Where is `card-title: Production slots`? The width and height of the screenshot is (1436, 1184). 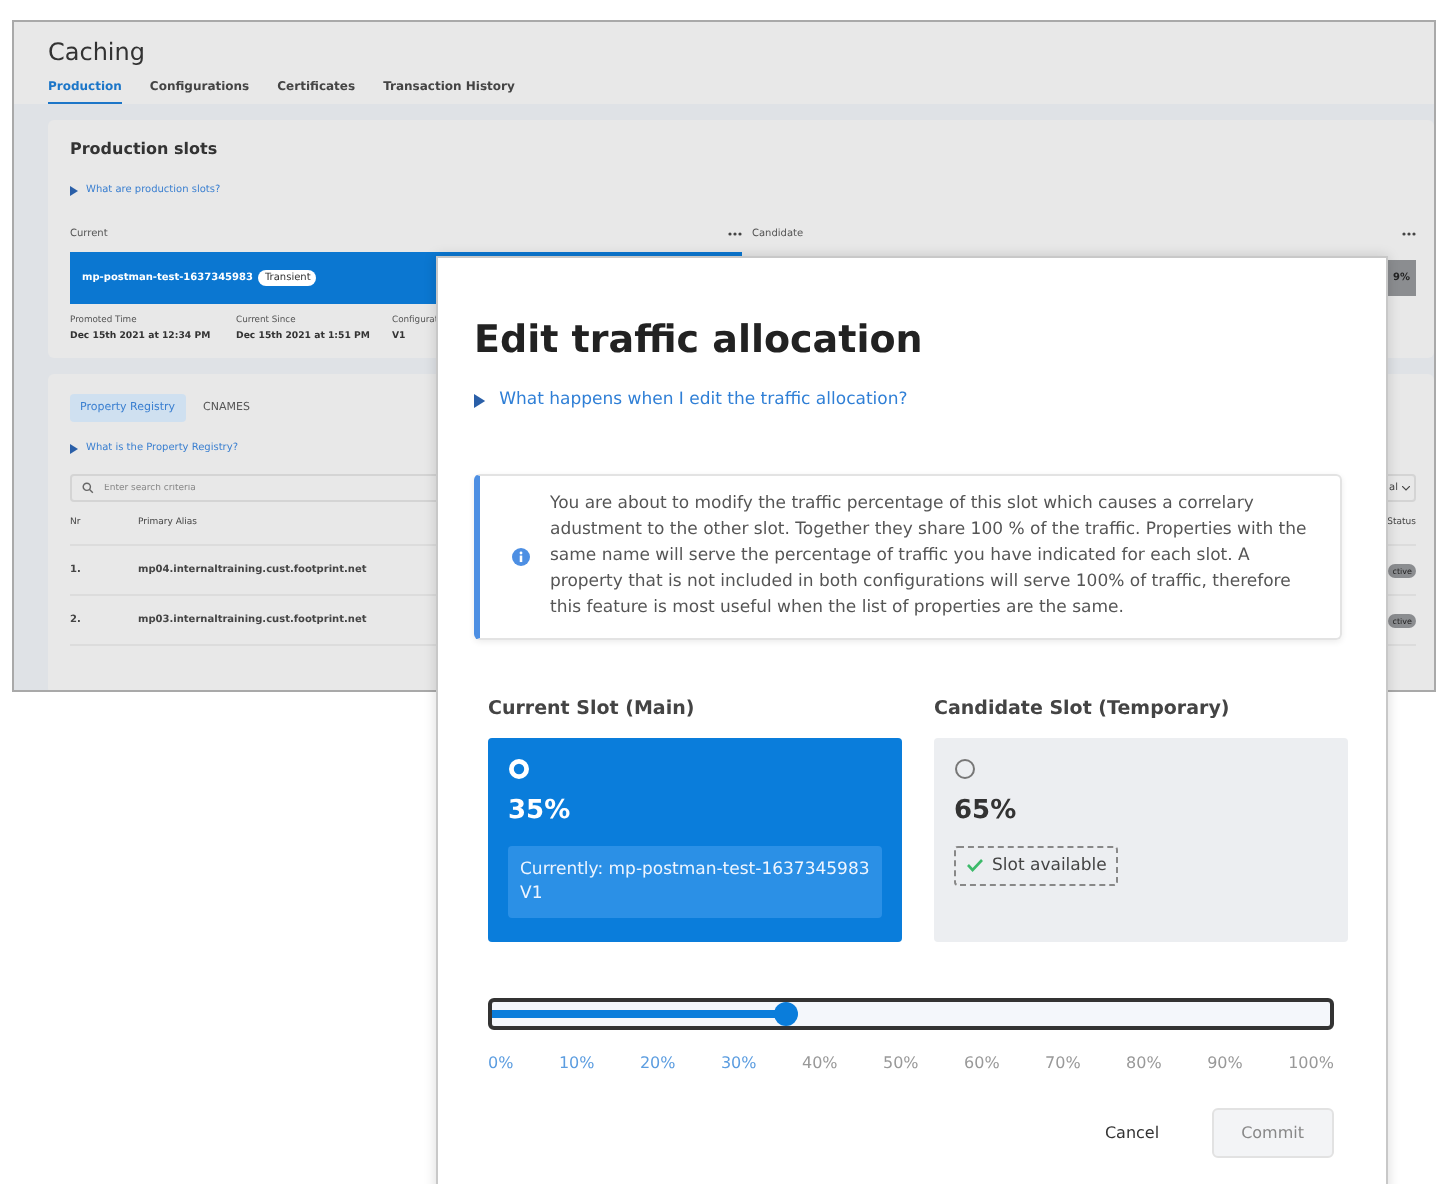 card-title: Production slots is located at coordinates (145, 149).